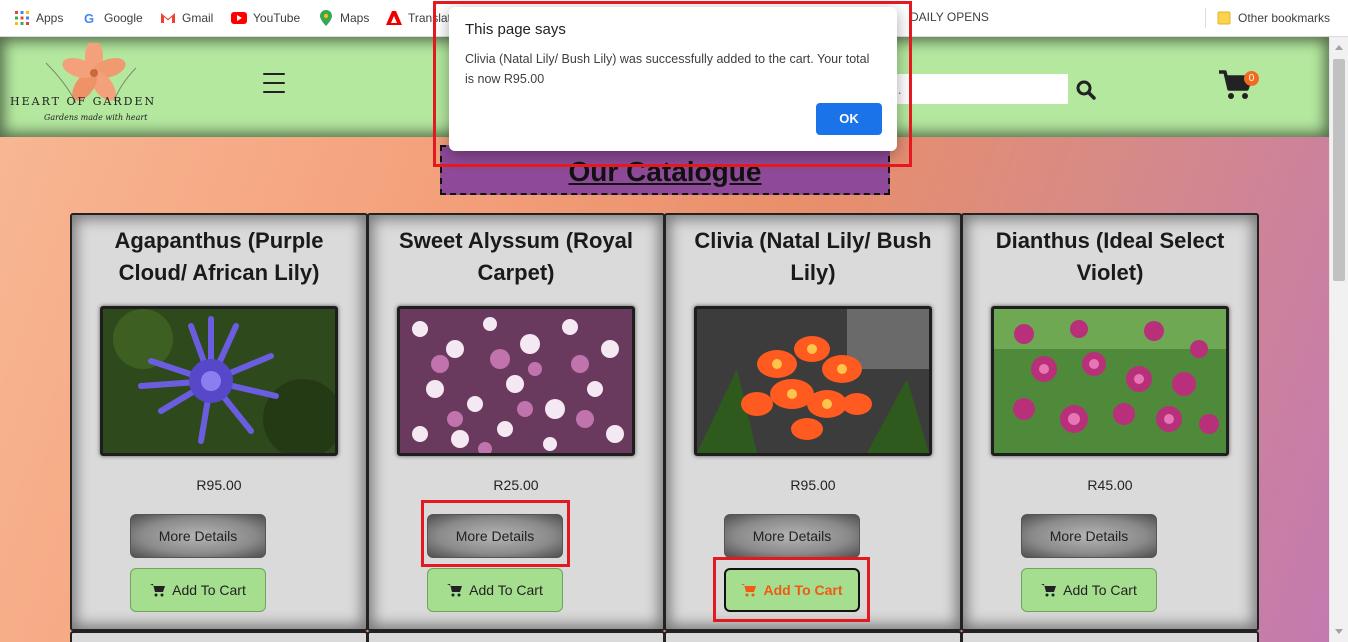  Describe the element at coordinates (1339, 170) in the screenshot. I see `scrollbar-thumb` at that location.